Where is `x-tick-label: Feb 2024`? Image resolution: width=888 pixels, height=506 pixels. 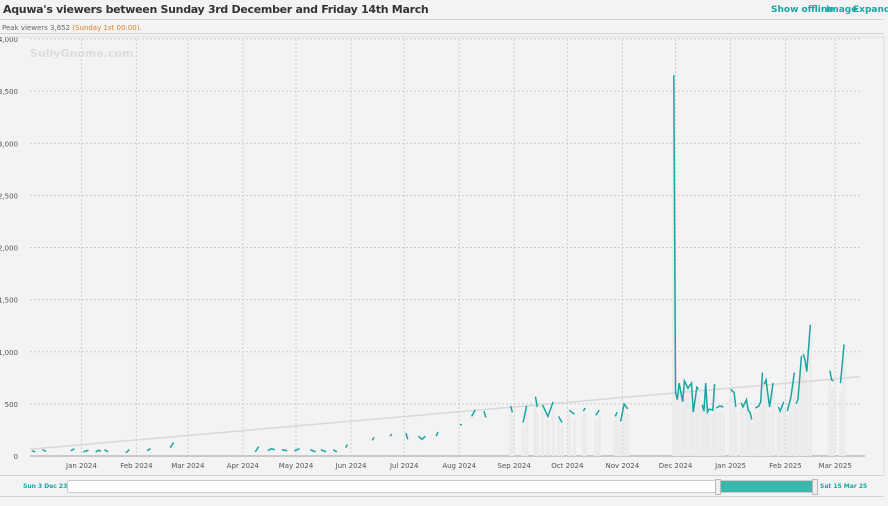
x-tick-label: Feb 2024 is located at coordinates (136, 466).